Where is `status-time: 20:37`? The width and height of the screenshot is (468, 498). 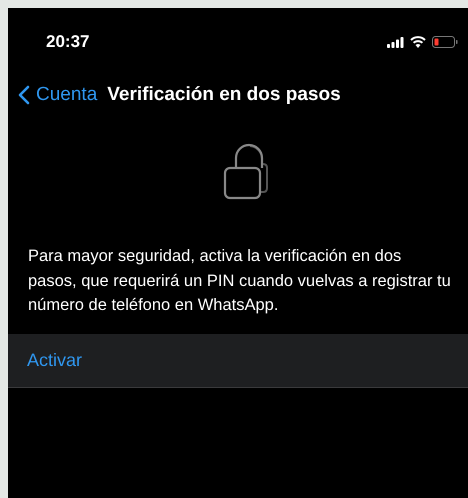 status-time: 20:37 is located at coordinates (68, 42).